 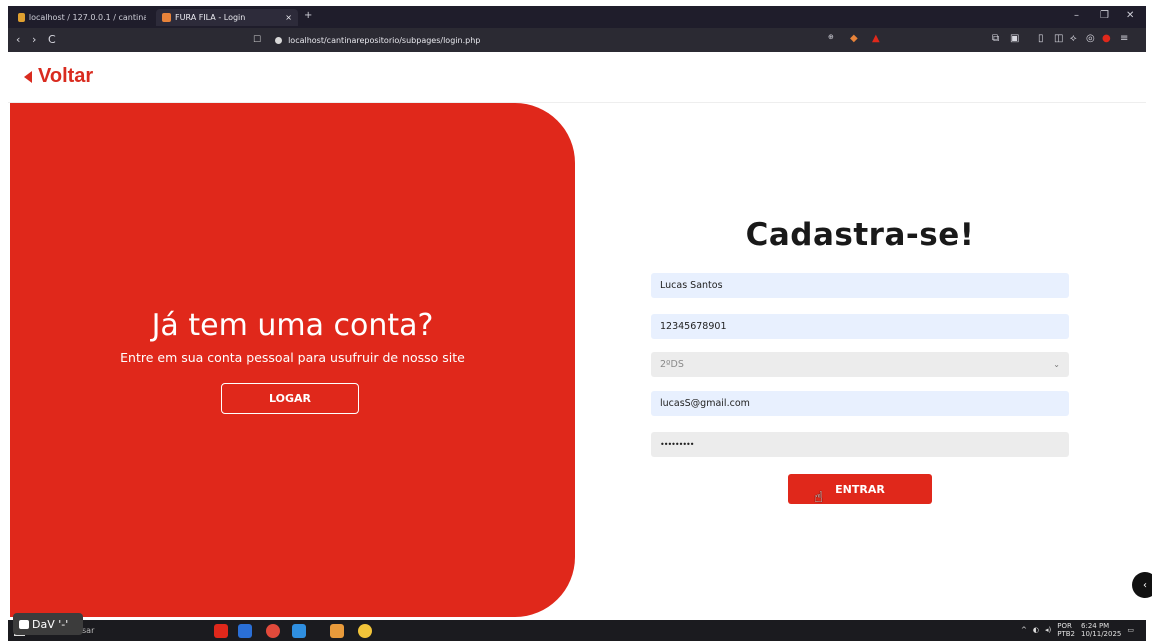 What do you see at coordinates (705, 403) in the screenshot?
I see `email-value: lucasS@gmail.com` at bounding box center [705, 403].